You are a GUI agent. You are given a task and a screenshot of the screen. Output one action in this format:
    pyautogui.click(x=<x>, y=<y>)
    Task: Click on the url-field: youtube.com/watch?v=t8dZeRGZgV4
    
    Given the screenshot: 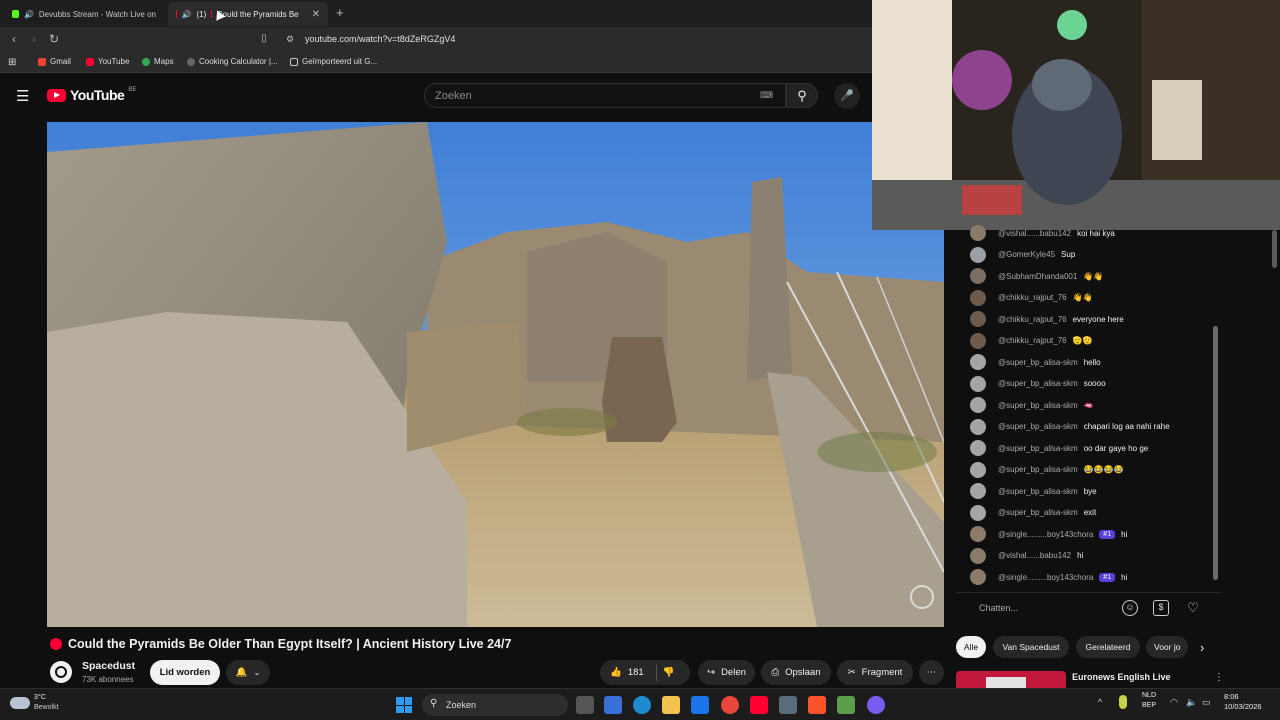 What is the action you would take?
    pyautogui.click(x=380, y=39)
    